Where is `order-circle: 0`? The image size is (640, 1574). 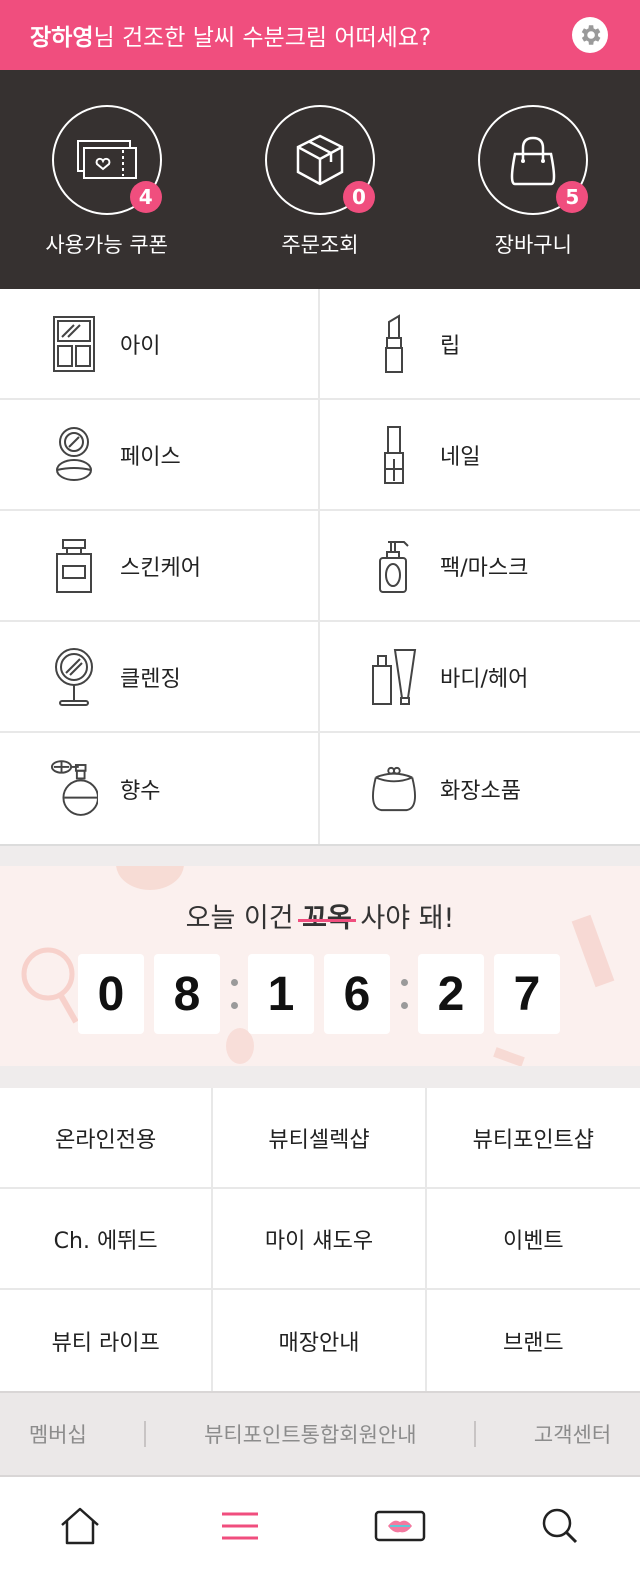
order-circle: 0 is located at coordinates (319, 160).